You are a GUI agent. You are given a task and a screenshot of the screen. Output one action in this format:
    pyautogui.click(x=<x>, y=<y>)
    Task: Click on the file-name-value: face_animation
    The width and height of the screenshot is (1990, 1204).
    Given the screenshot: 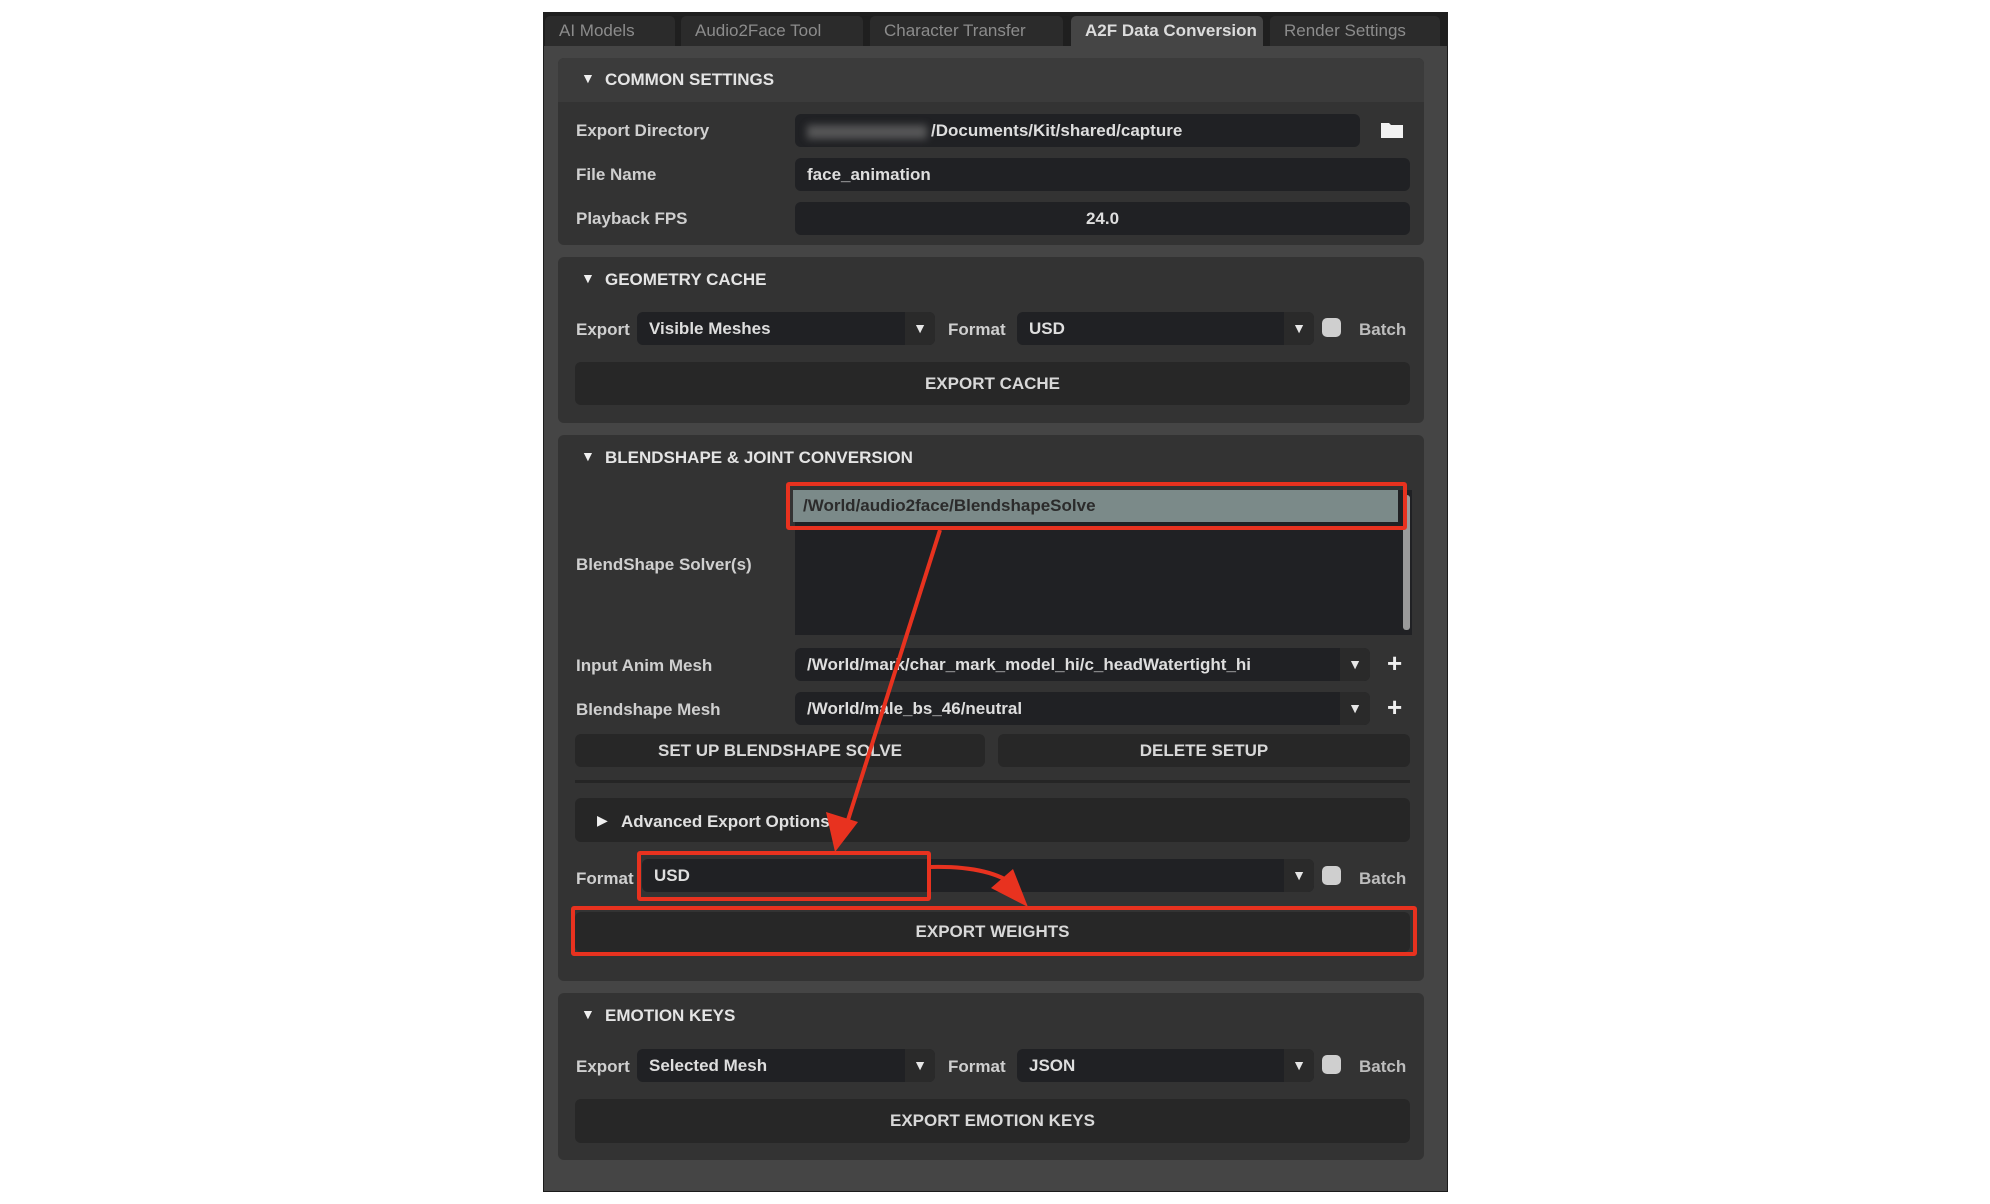 What is the action you would take?
    pyautogui.click(x=869, y=174)
    